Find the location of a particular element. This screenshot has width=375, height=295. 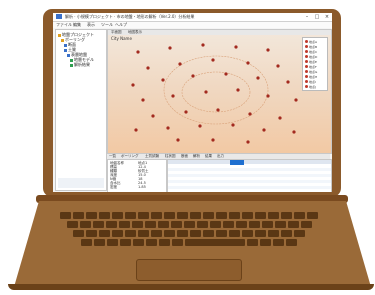

menu-tools: ツール is located at coordinates (107, 25).